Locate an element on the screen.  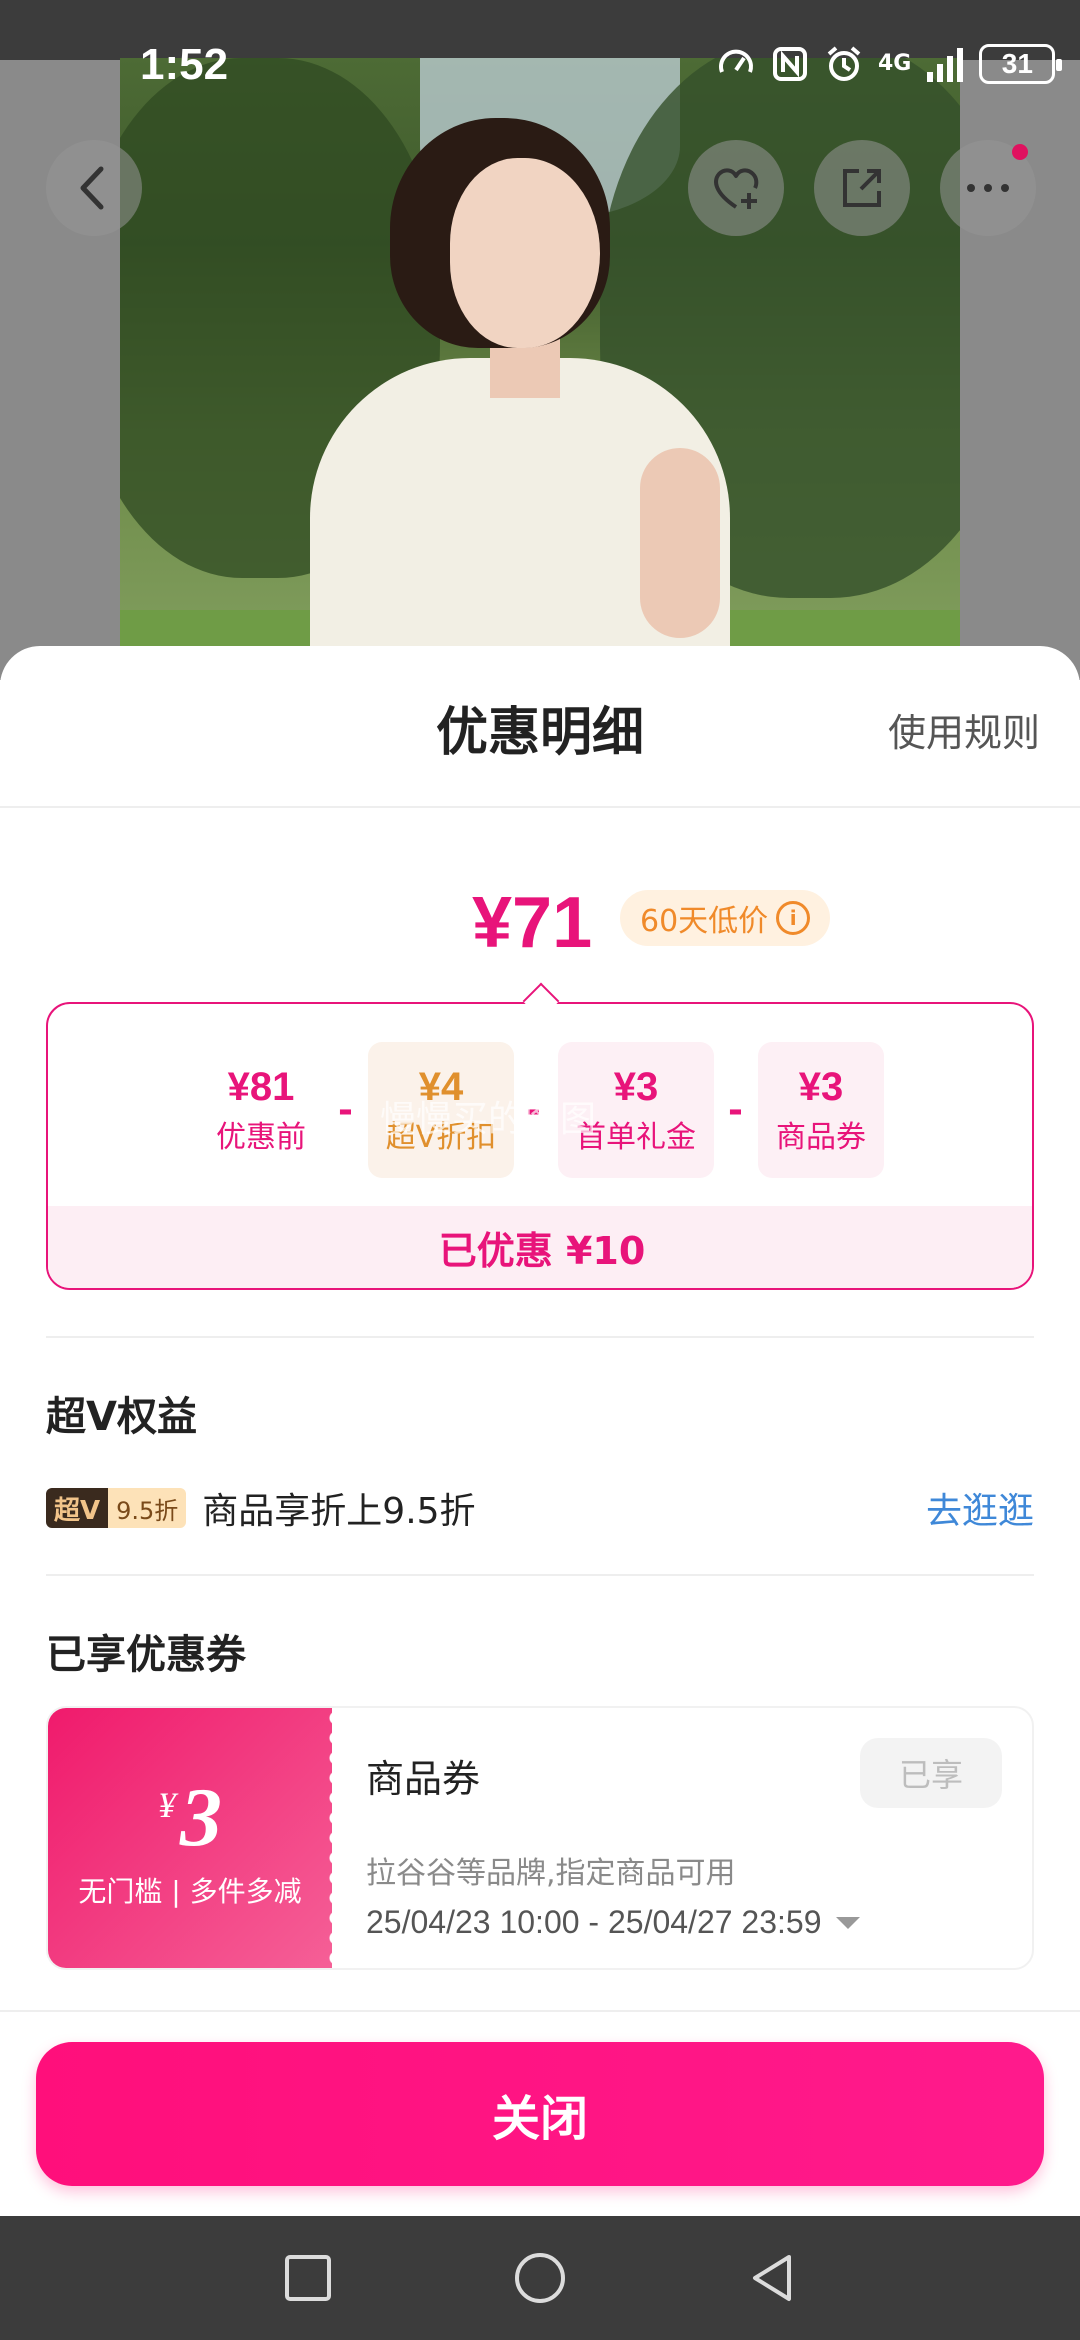
status-icons: 4G 31 is located at coordinates (889, 64).